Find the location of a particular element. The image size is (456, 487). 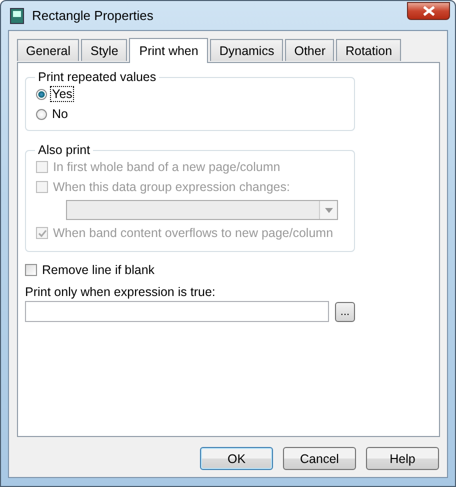

window-title: Rectangle Properties is located at coordinates (93, 15).